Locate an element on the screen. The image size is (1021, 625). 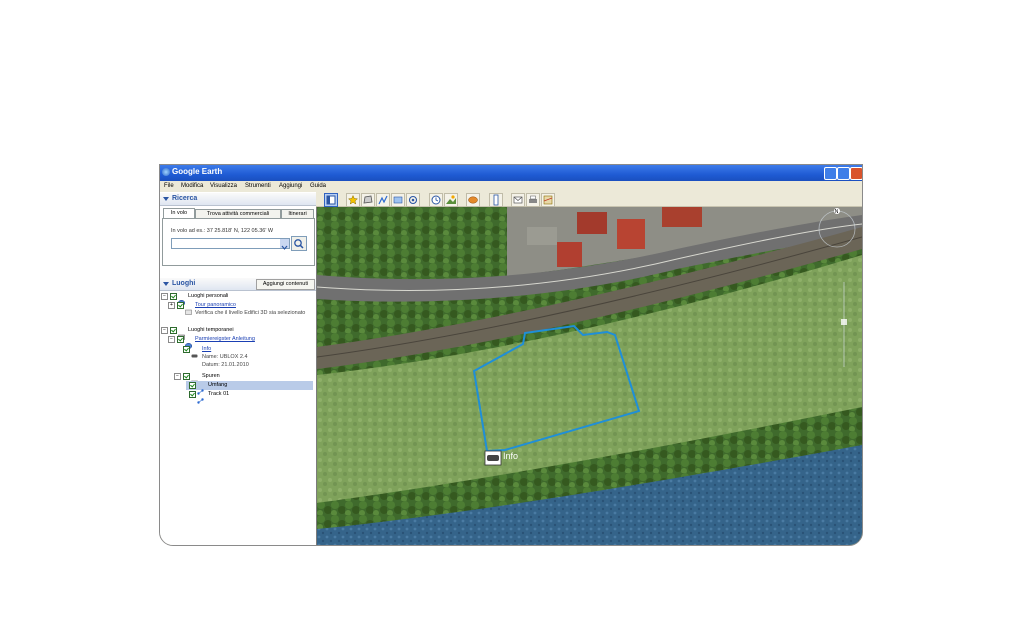
info-name: Name: UBLOX 2.4 is located at coordinates (225, 357).